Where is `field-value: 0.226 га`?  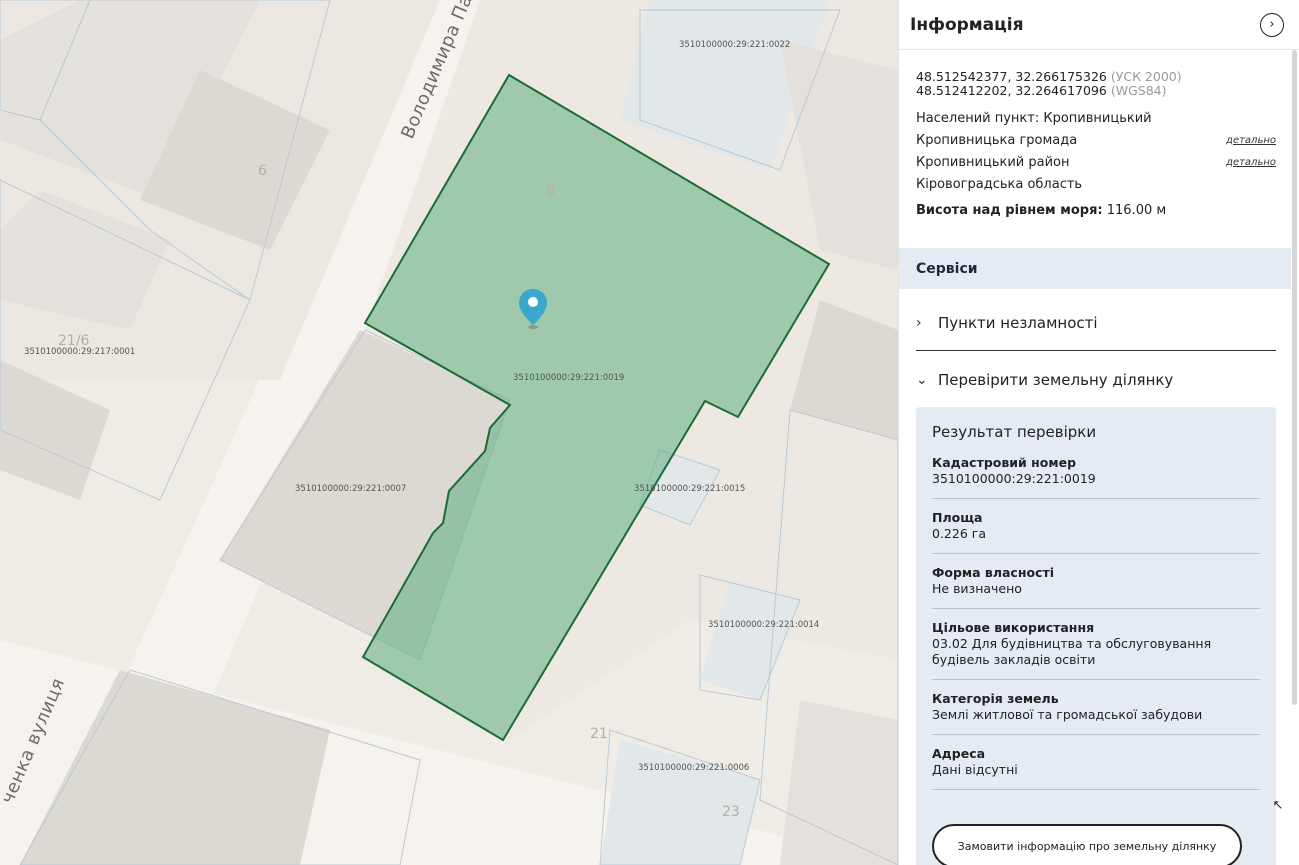
field-value: 0.226 га is located at coordinates (959, 533).